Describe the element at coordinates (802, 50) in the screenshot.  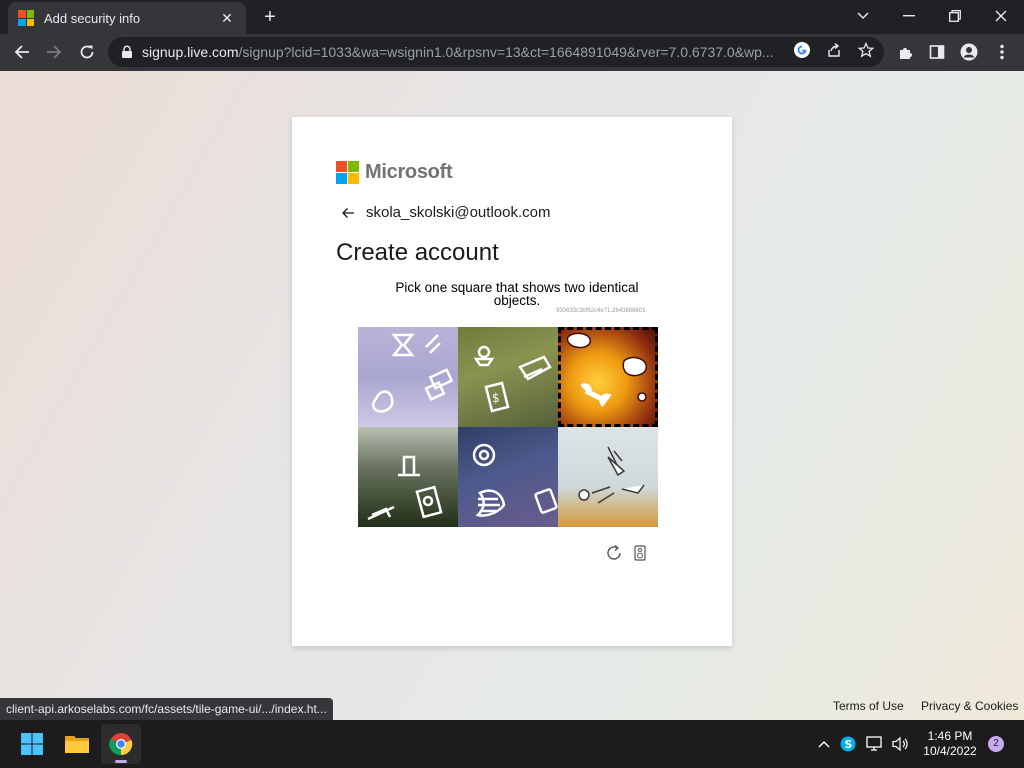
I see `google-icon` at that location.